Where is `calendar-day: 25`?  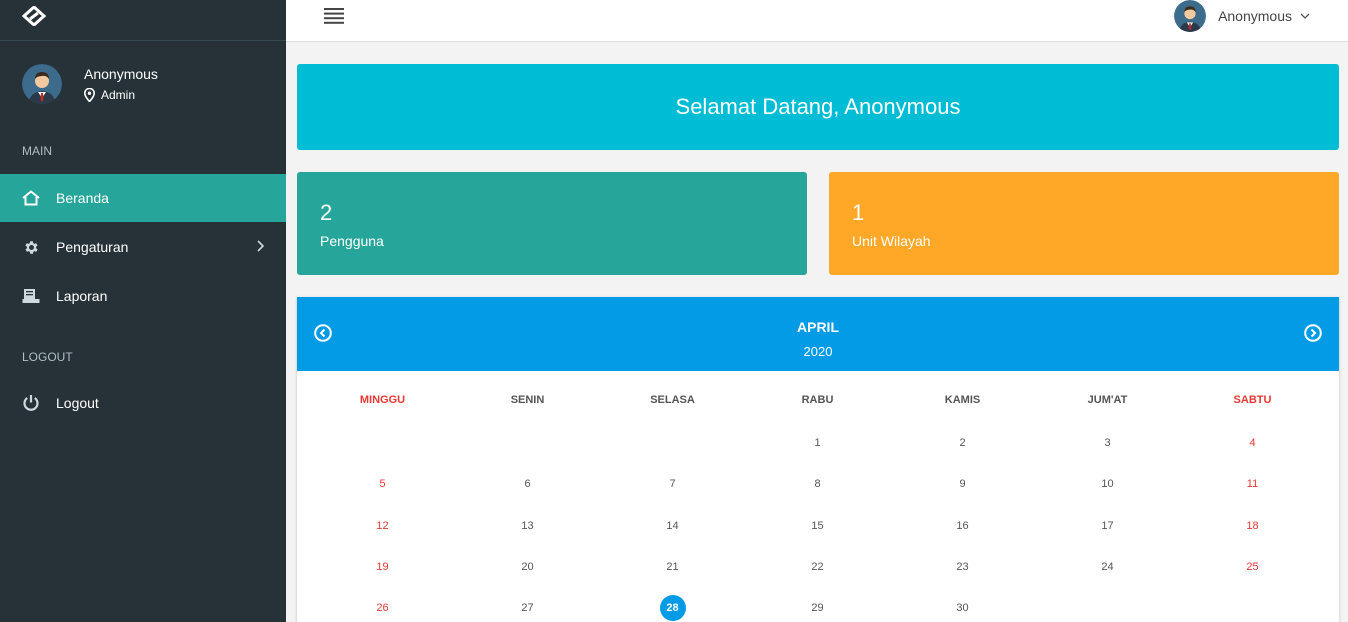
calendar-day: 25 is located at coordinates (1252, 567).